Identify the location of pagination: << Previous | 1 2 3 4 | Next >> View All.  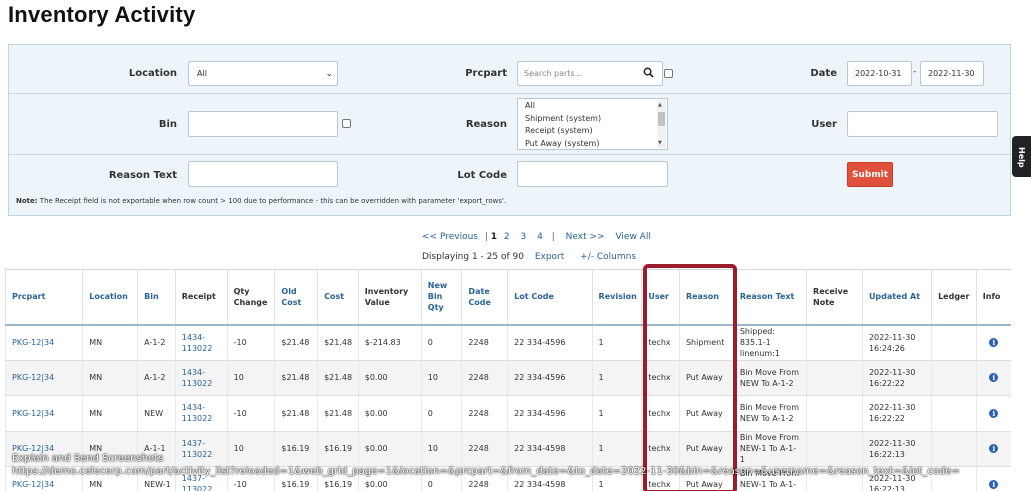
(536, 237).